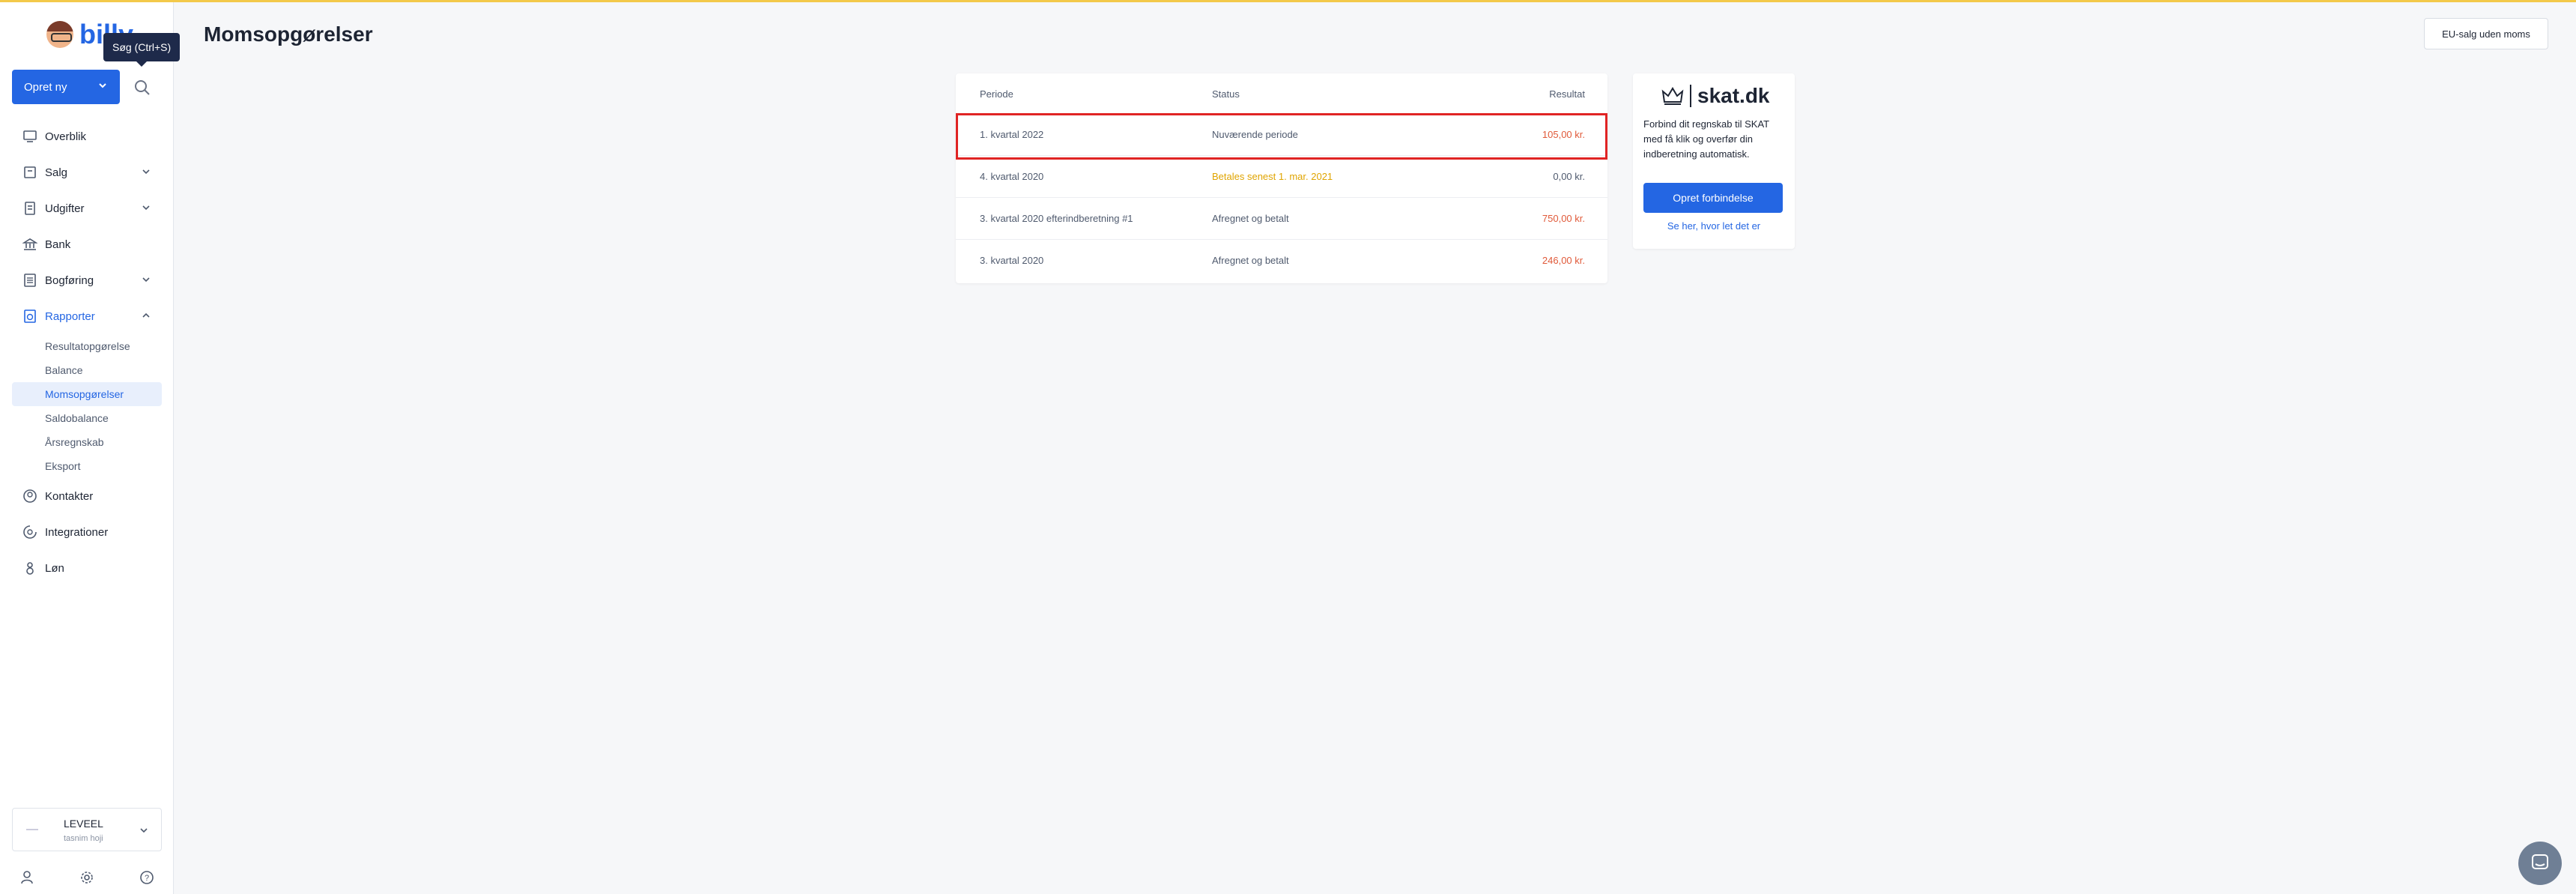 The width and height of the screenshot is (2576, 894). Describe the element at coordinates (30, 316) in the screenshot. I see `reports-icon` at that location.